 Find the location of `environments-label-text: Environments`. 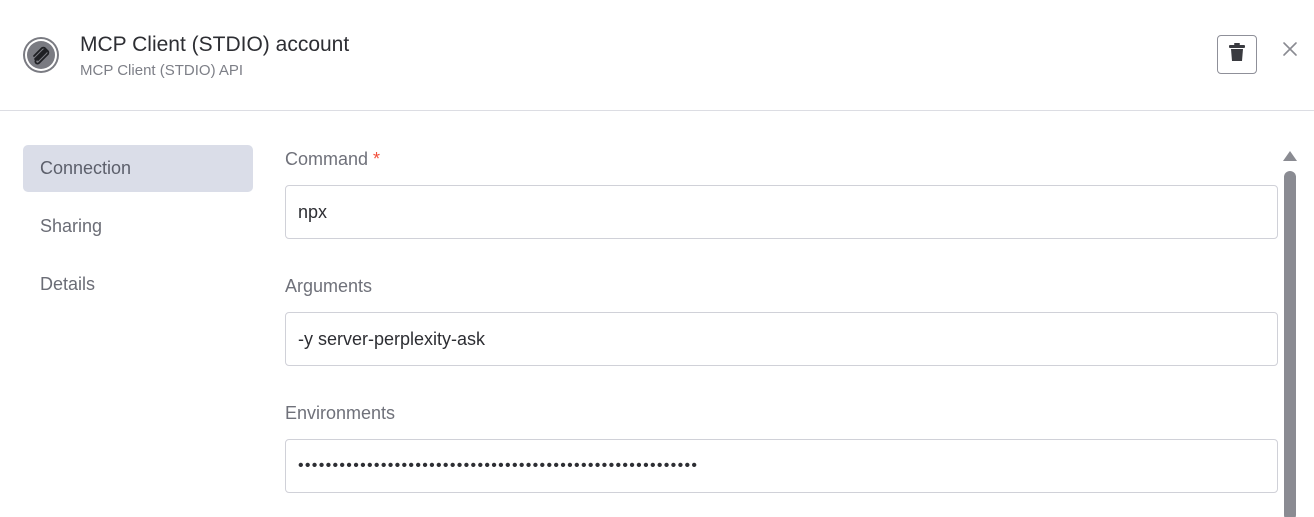

environments-label-text: Environments is located at coordinates (340, 412).